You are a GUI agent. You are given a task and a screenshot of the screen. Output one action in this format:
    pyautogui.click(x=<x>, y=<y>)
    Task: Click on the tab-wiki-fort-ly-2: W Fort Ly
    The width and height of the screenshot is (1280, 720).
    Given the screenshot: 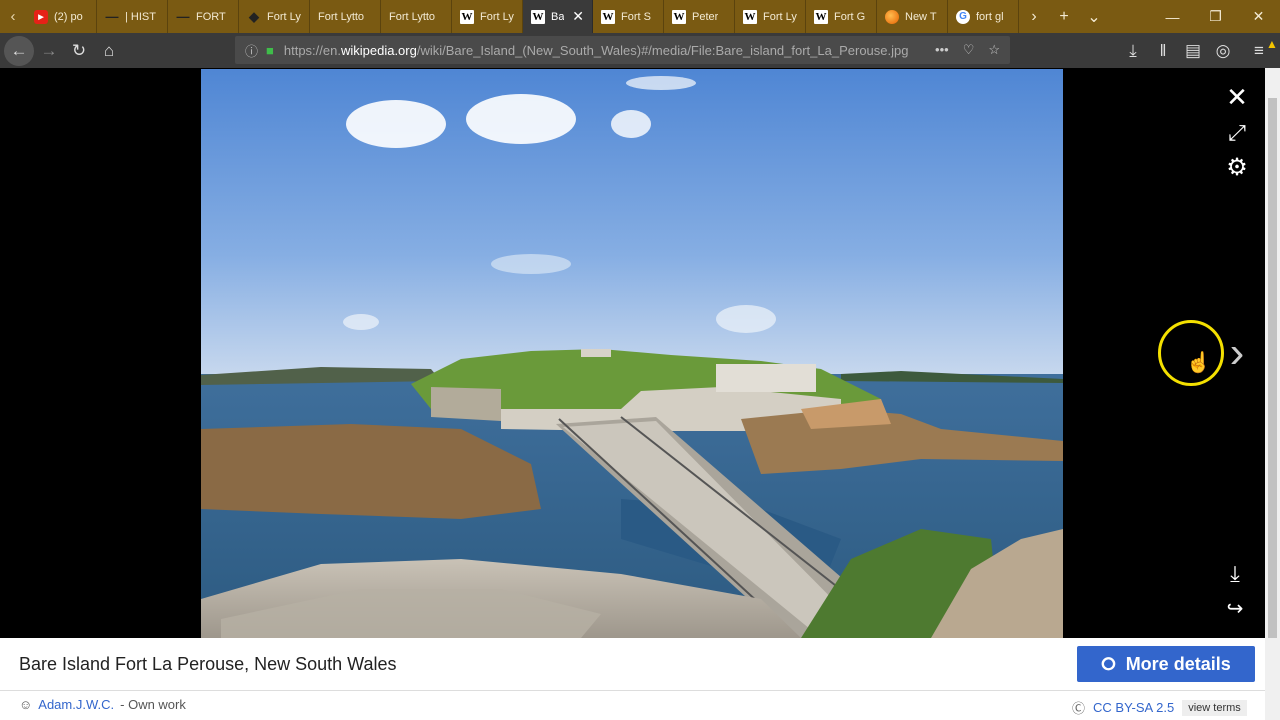 What is the action you would take?
    pyautogui.click(x=770, y=16)
    